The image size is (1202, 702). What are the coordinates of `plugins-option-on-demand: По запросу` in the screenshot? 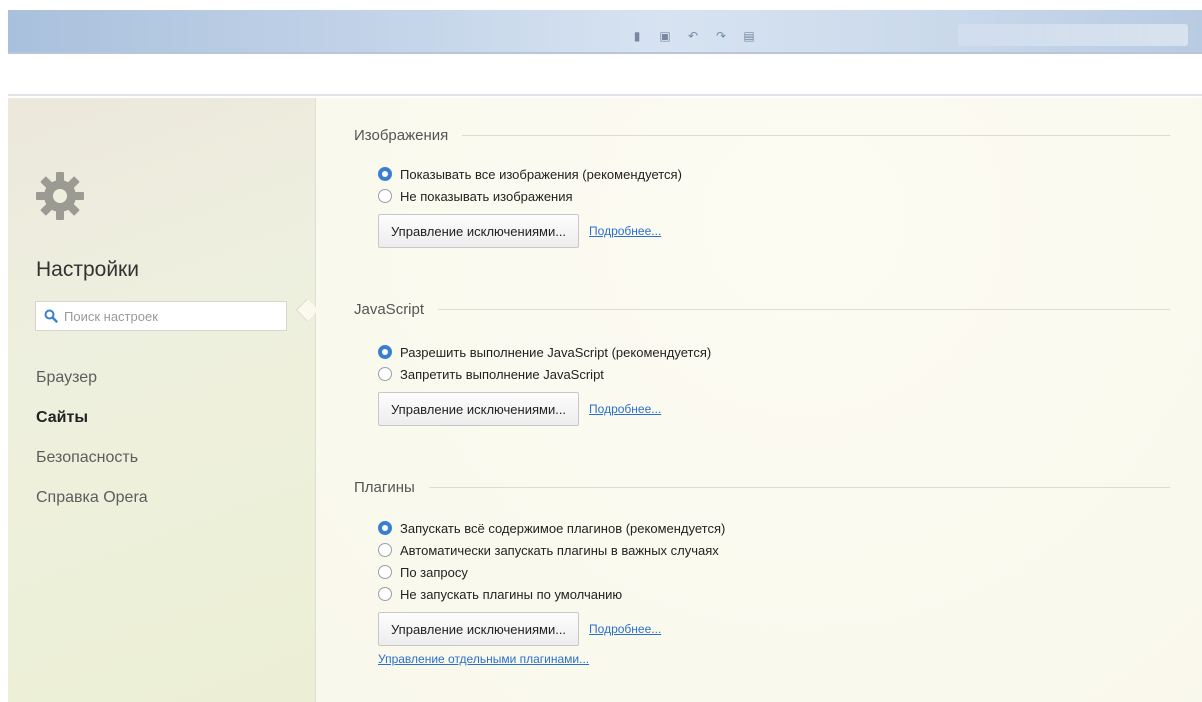 It's located at (774, 572).